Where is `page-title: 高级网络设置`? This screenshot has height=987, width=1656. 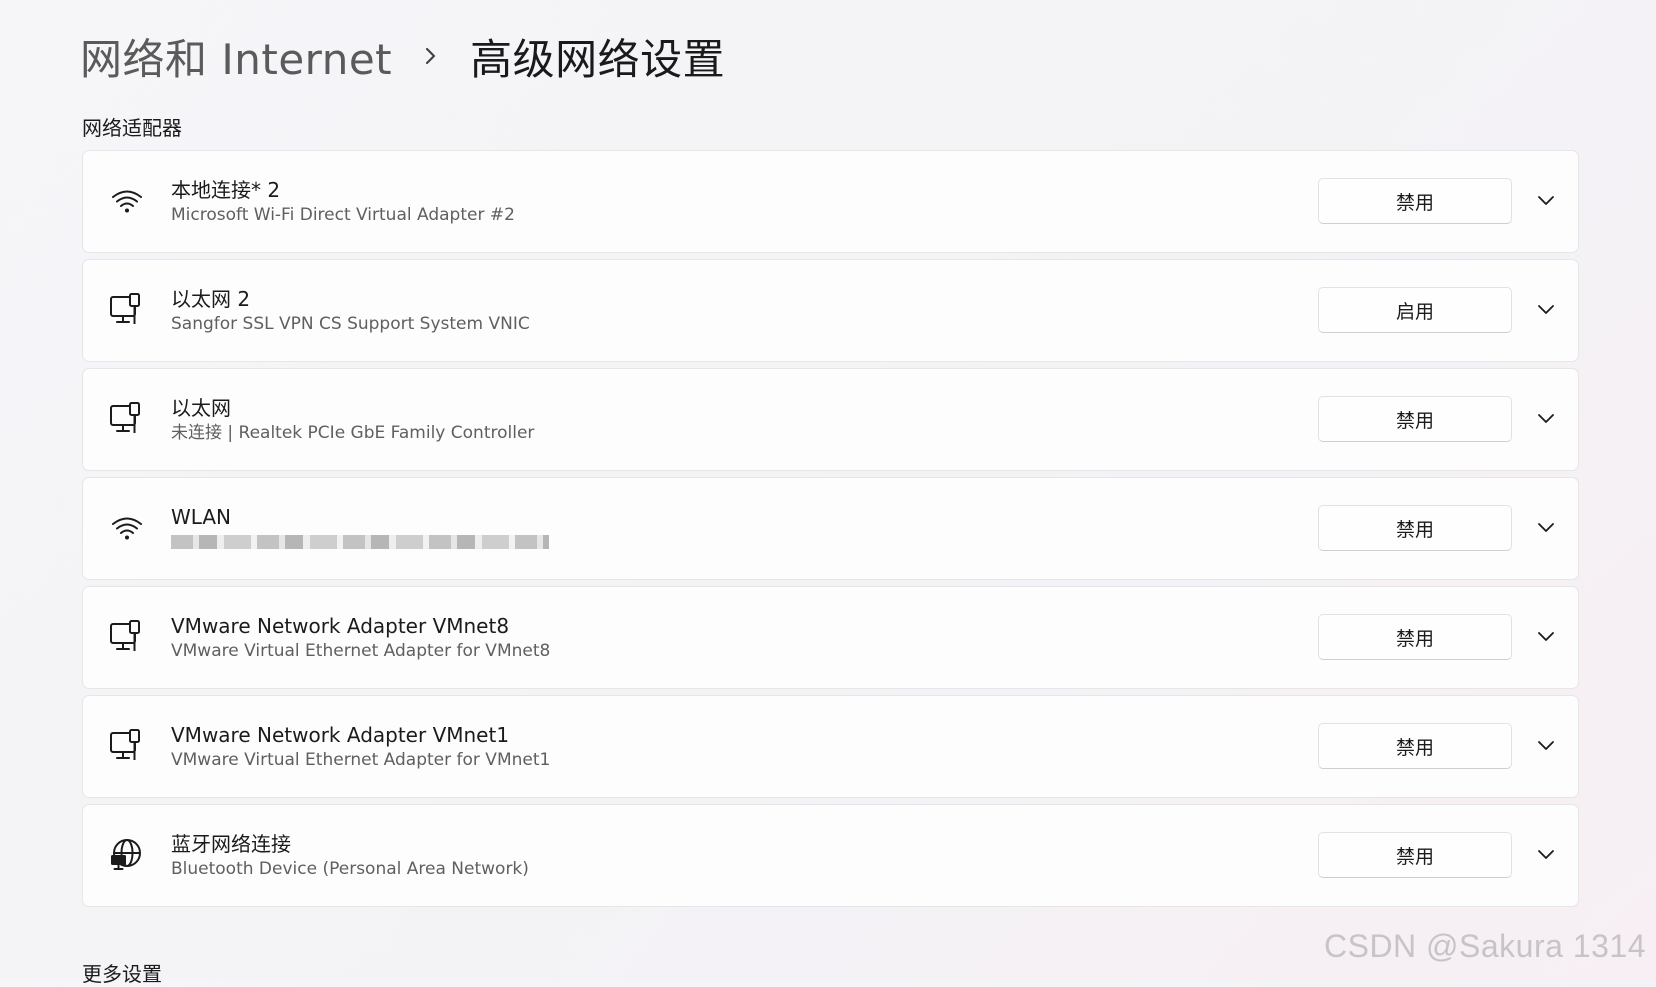 page-title: 高级网络设置 is located at coordinates (598, 59).